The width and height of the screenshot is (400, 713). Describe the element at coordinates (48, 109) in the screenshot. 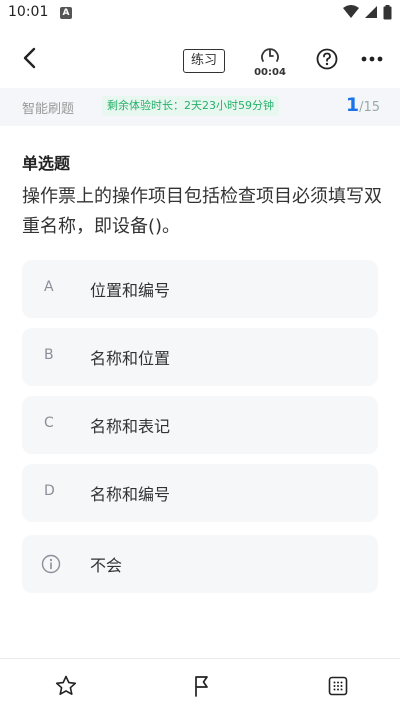

I see `mode-label: 智能刷题` at that location.